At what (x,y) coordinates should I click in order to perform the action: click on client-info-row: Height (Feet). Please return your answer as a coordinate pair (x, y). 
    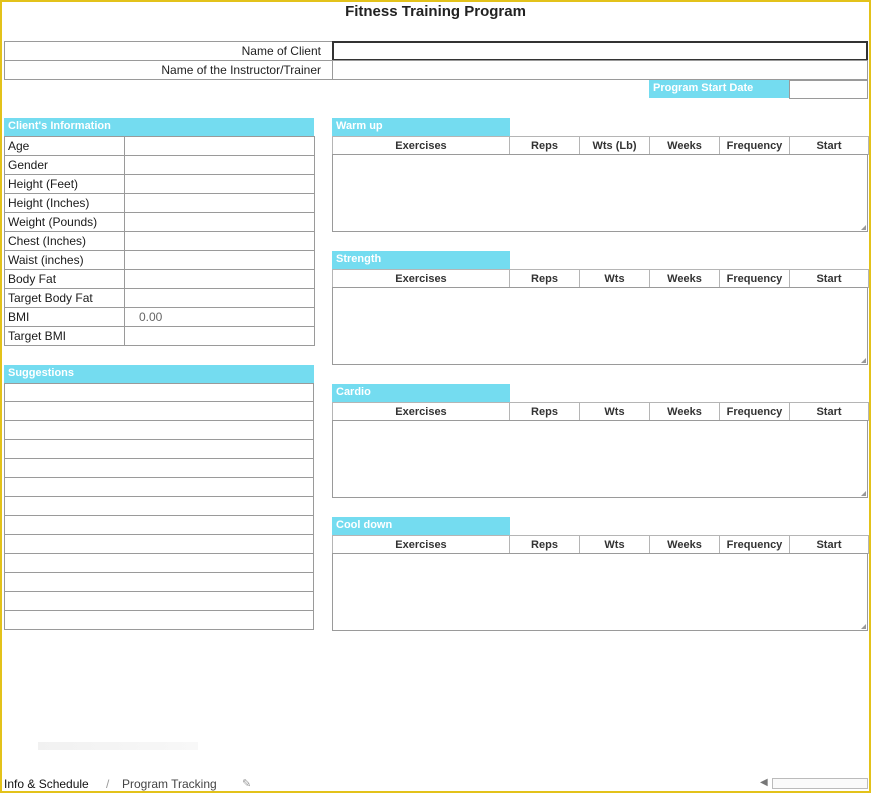
    Looking at the image, I should click on (159, 184).